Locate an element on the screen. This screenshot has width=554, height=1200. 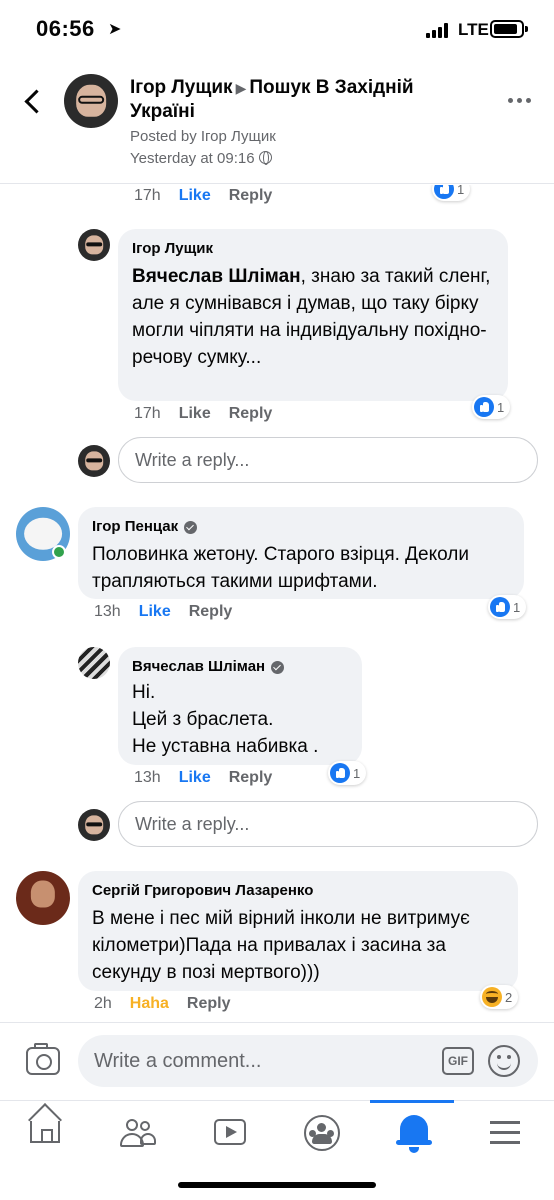
status-time: 06:56 is located at coordinates (65, 28).